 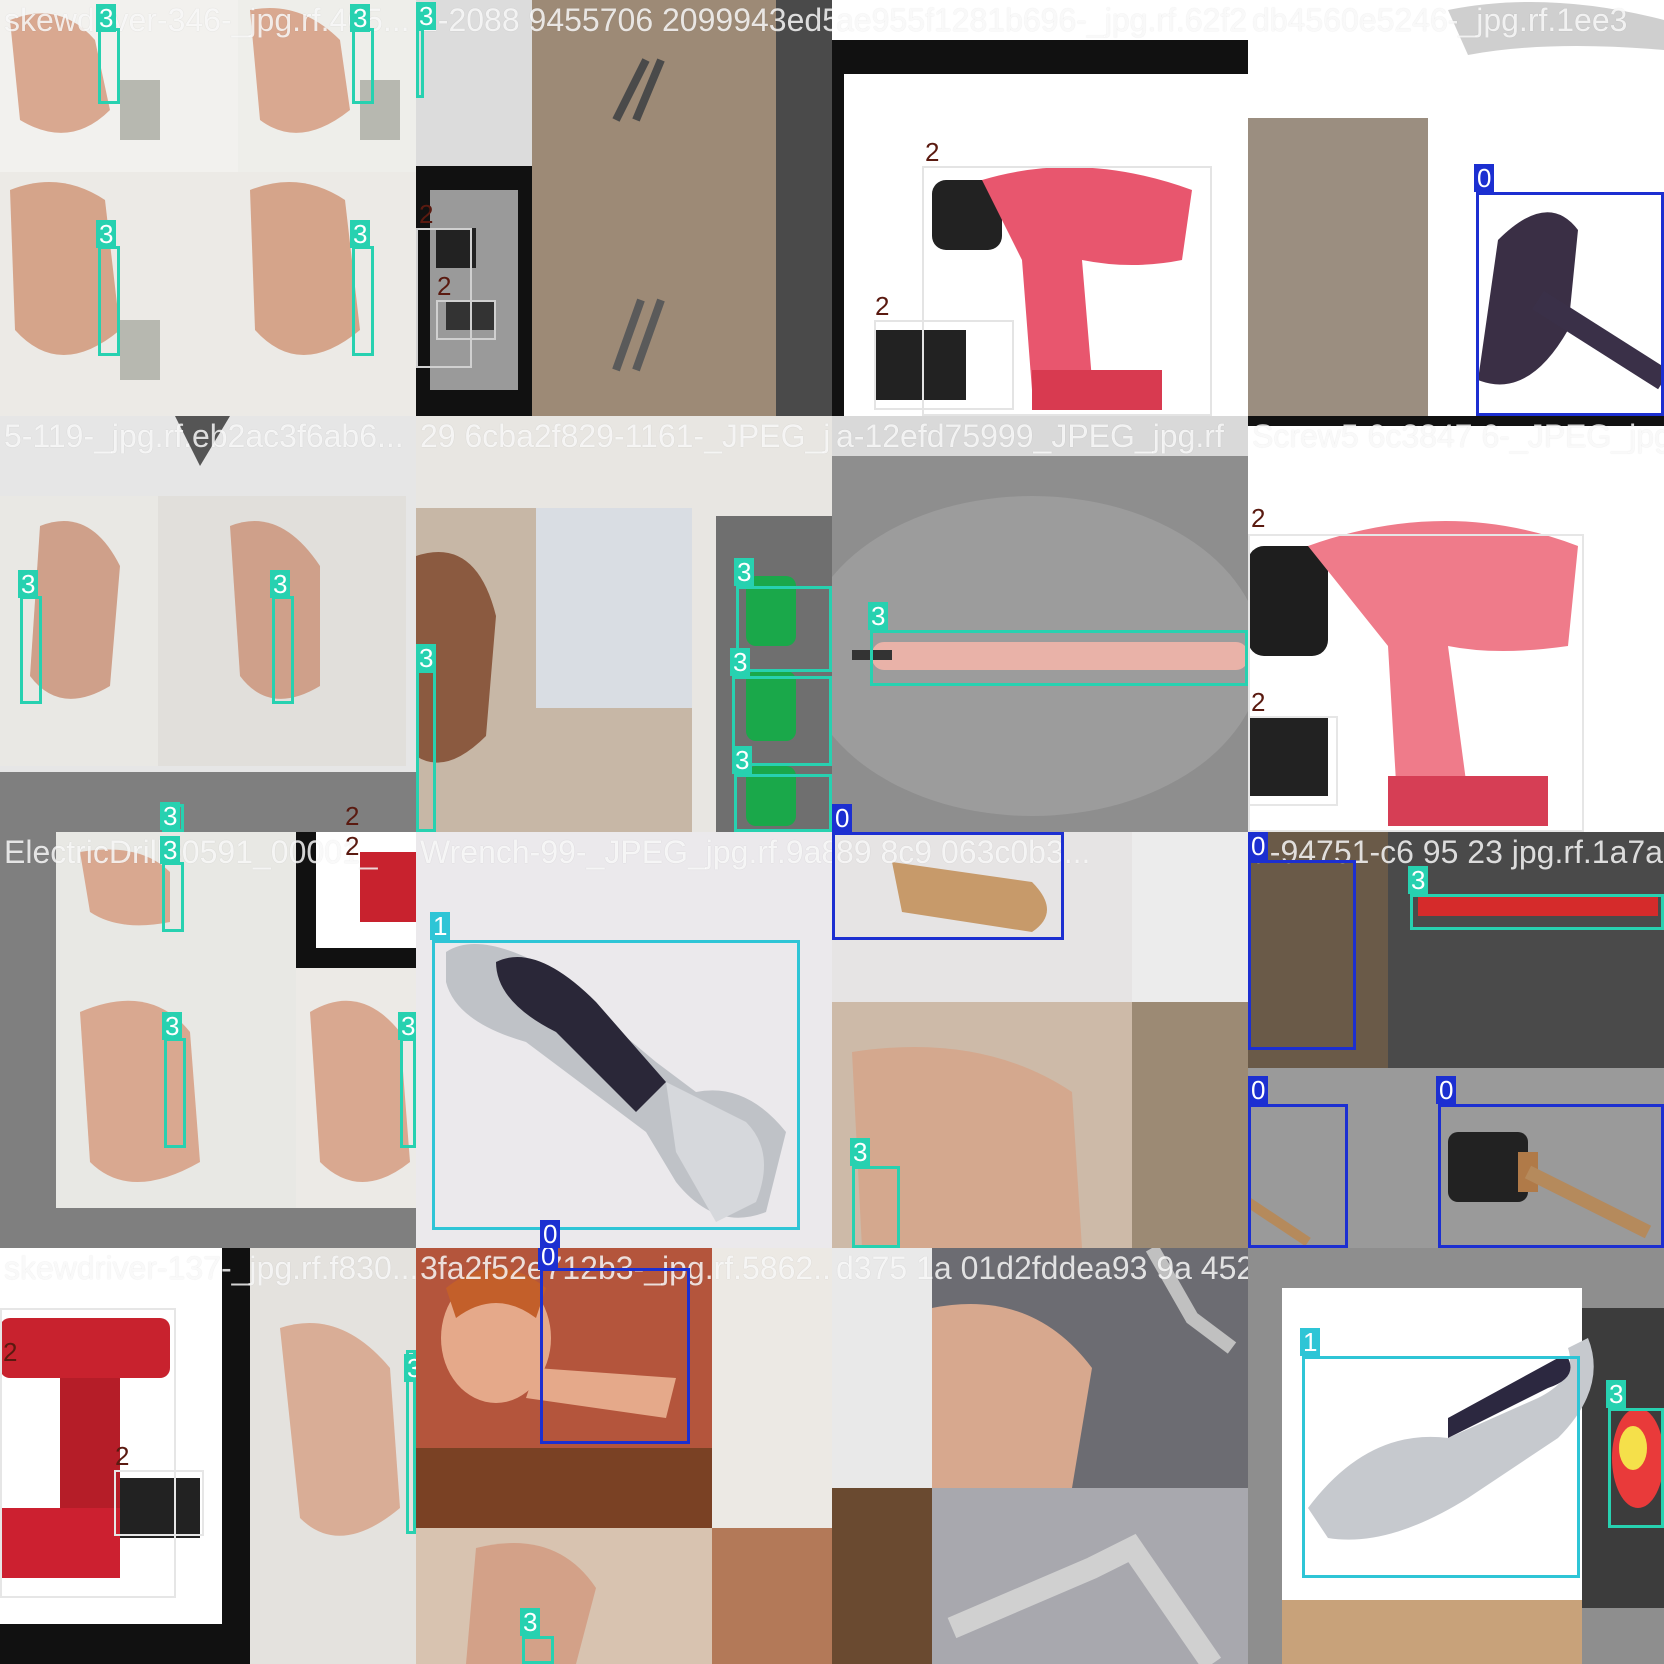 What do you see at coordinates (1456, 208) in the screenshot?
I see `tile-t03: db4560e5246-_jpg.rf.1ee3 0` at bounding box center [1456, 208].